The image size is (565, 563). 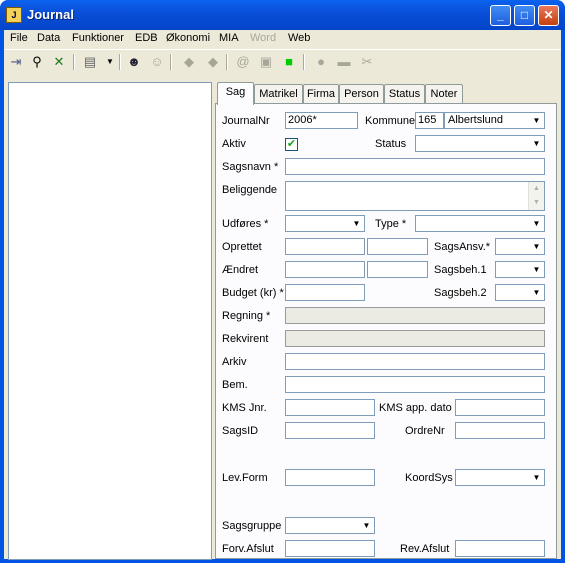 I want to click on piggybank-icon: ●, so click(x=321, y=62).